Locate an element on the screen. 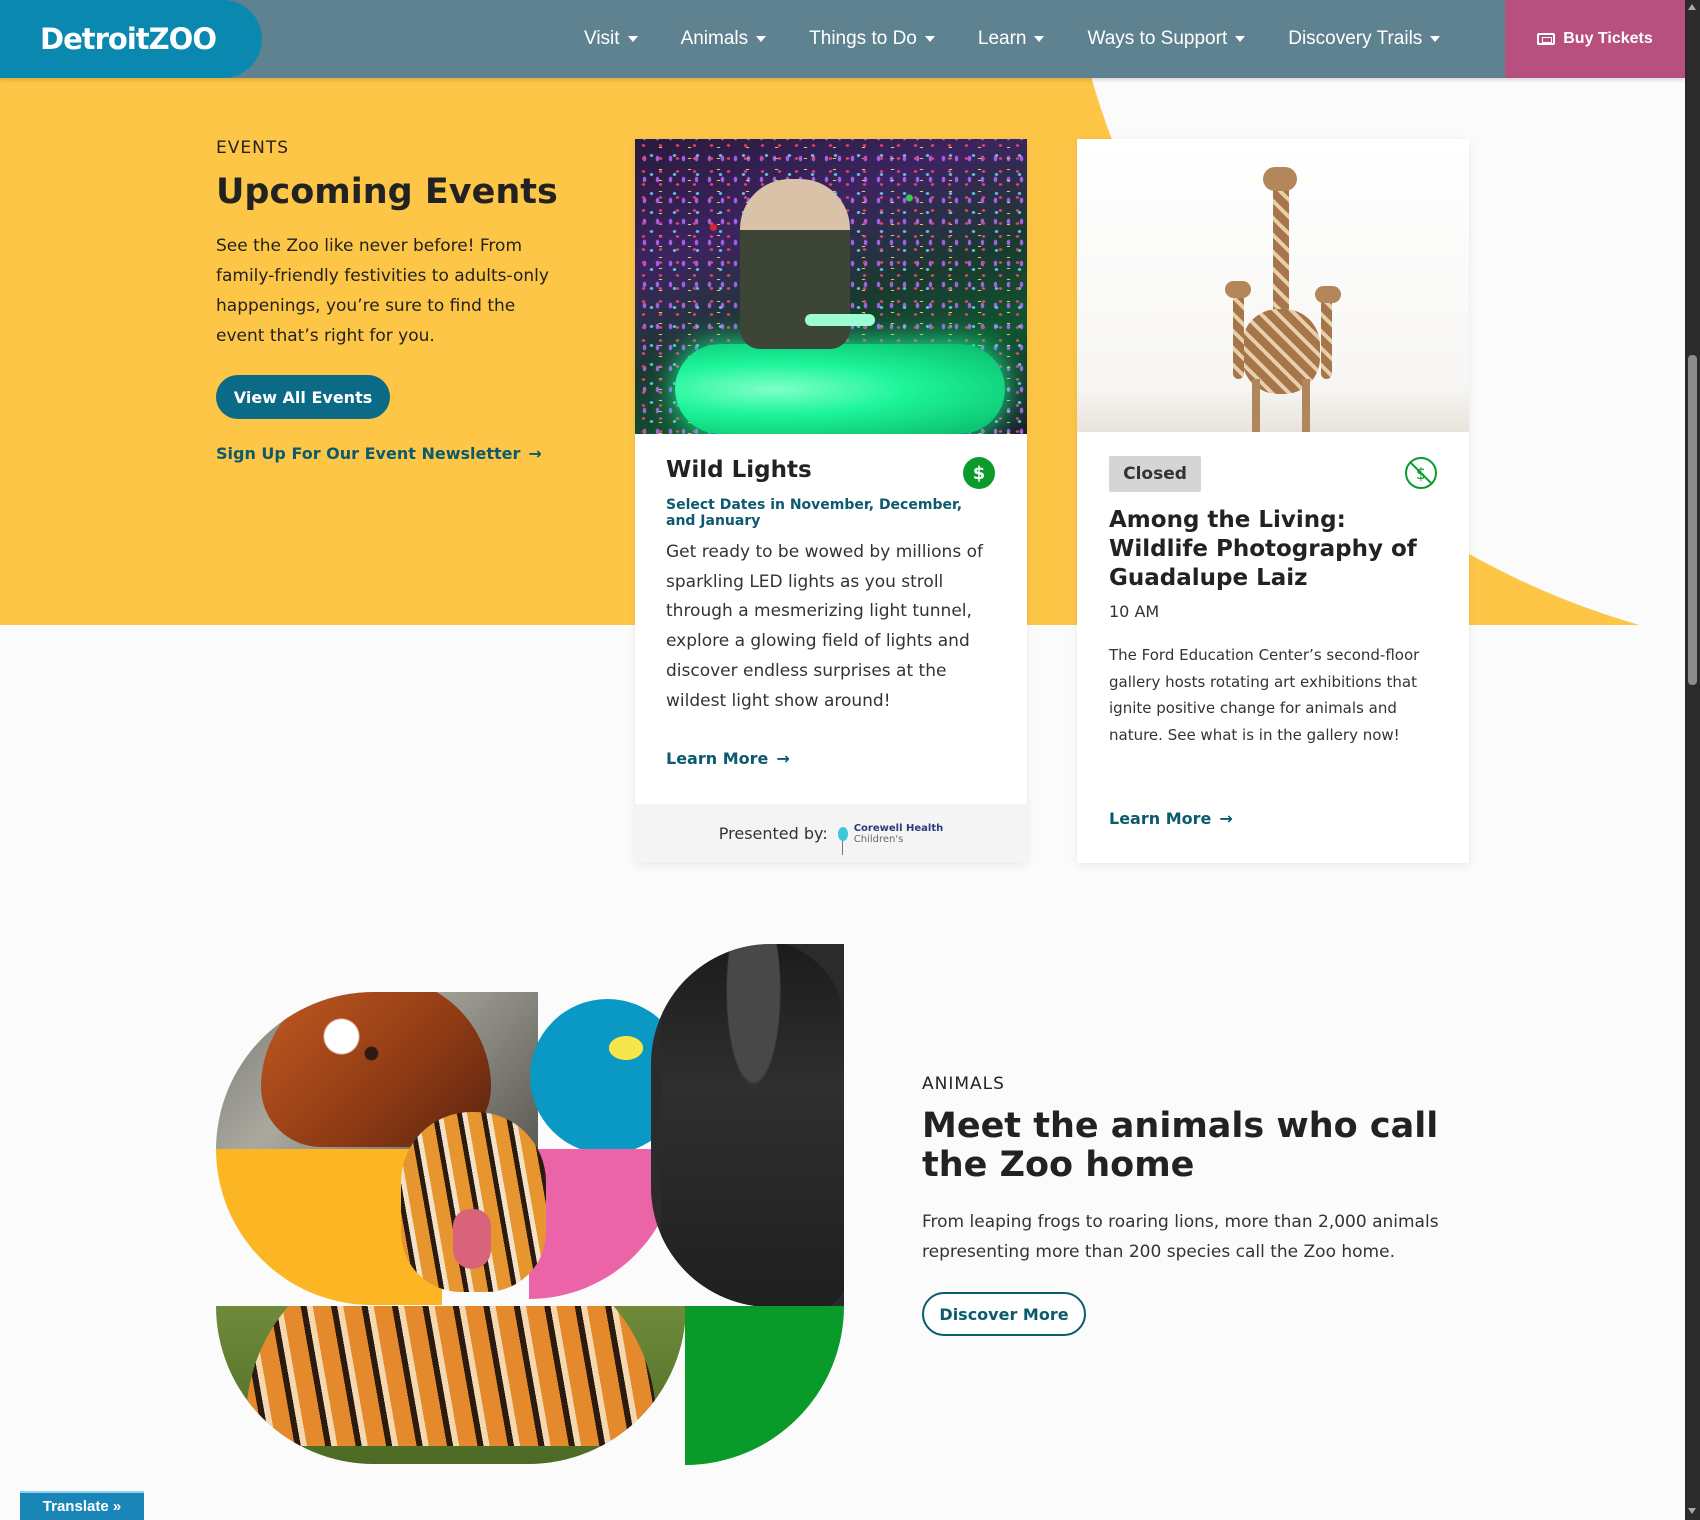 The width and height of the screenshot is (1700, 1520). dollar-icon: $ is located at coordinates (979, 473).